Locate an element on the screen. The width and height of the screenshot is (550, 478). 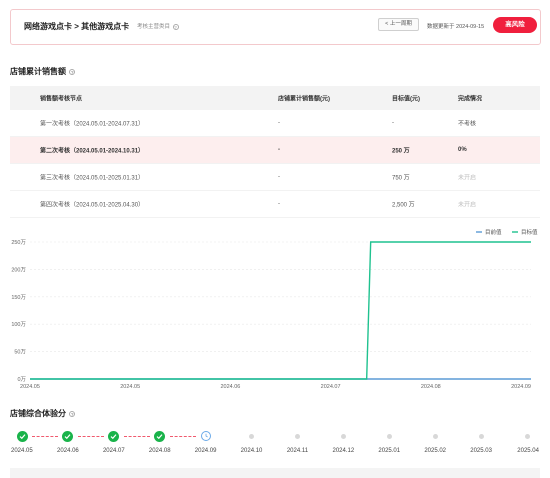
column-header: 店铺累计销售额(元) is located at coordinates (304, 99).